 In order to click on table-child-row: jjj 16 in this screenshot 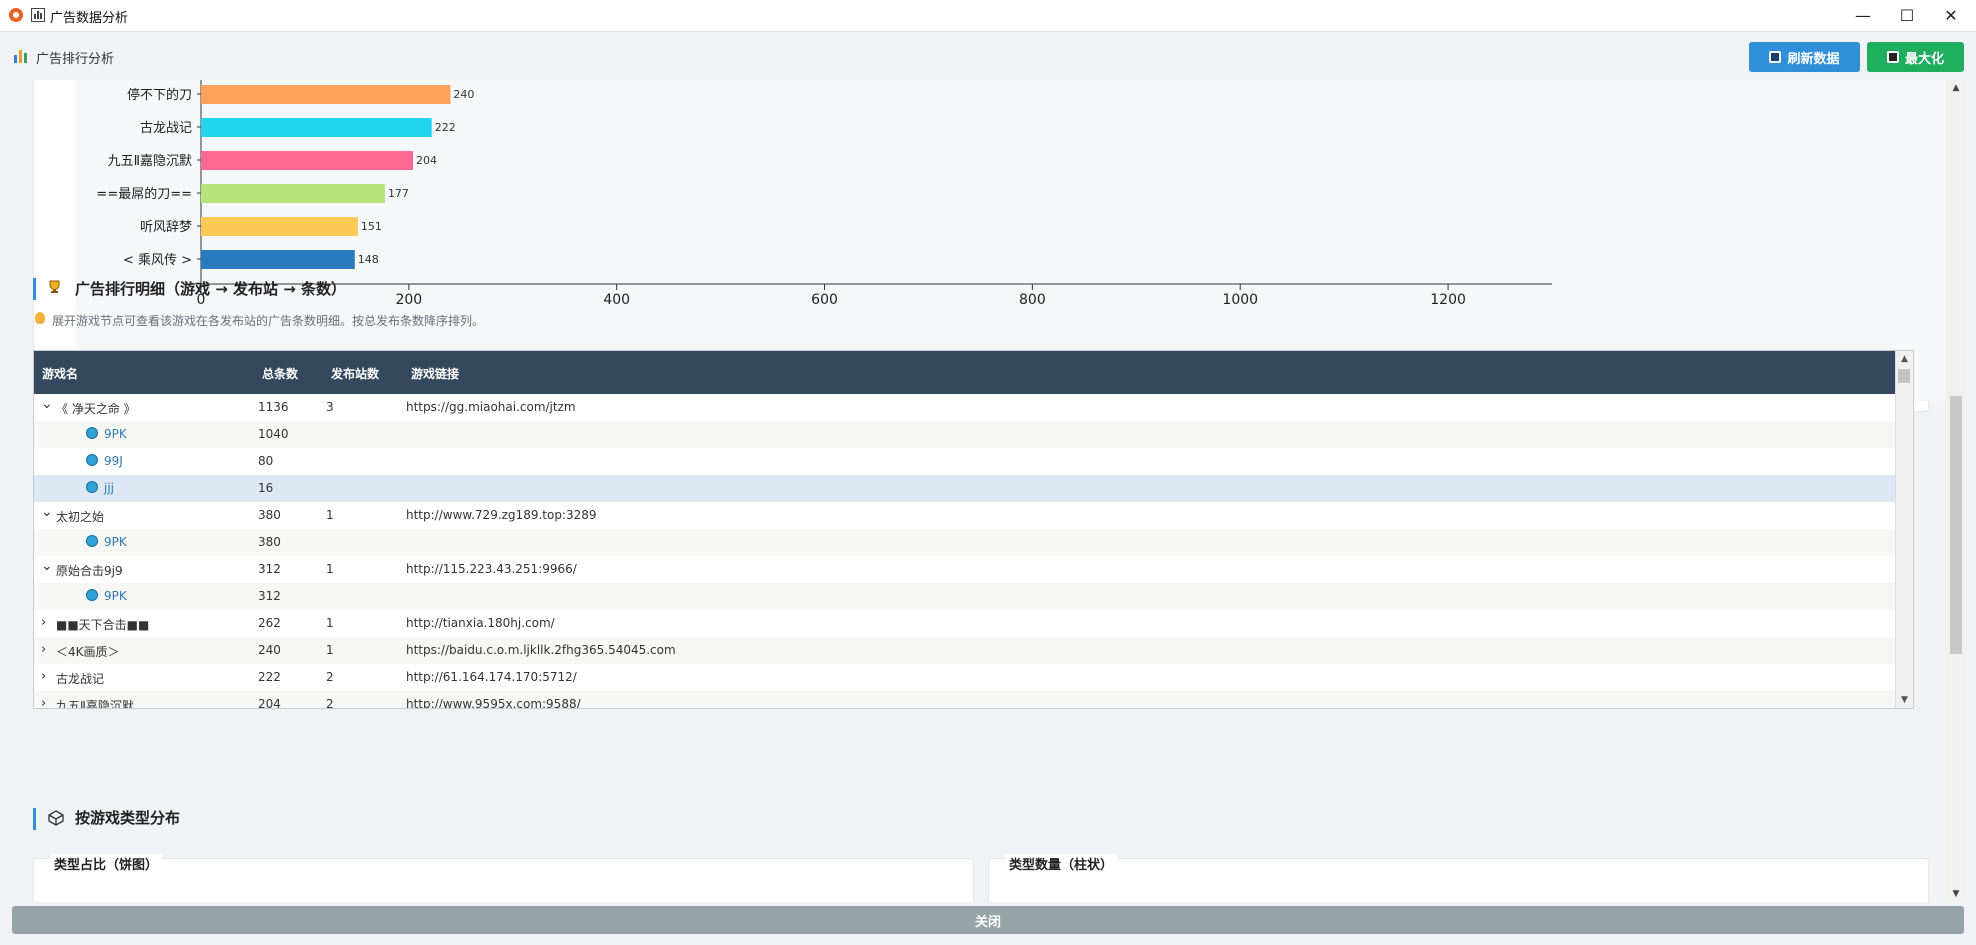, I will do `click(972, 488)`.